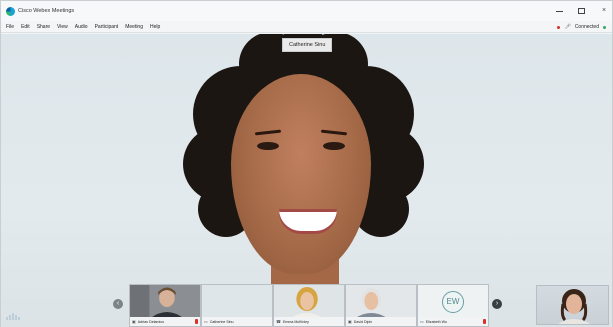  Describe the element at coordinates (43, 27) in the screenshot. I see `menu-share: Share` at that location.